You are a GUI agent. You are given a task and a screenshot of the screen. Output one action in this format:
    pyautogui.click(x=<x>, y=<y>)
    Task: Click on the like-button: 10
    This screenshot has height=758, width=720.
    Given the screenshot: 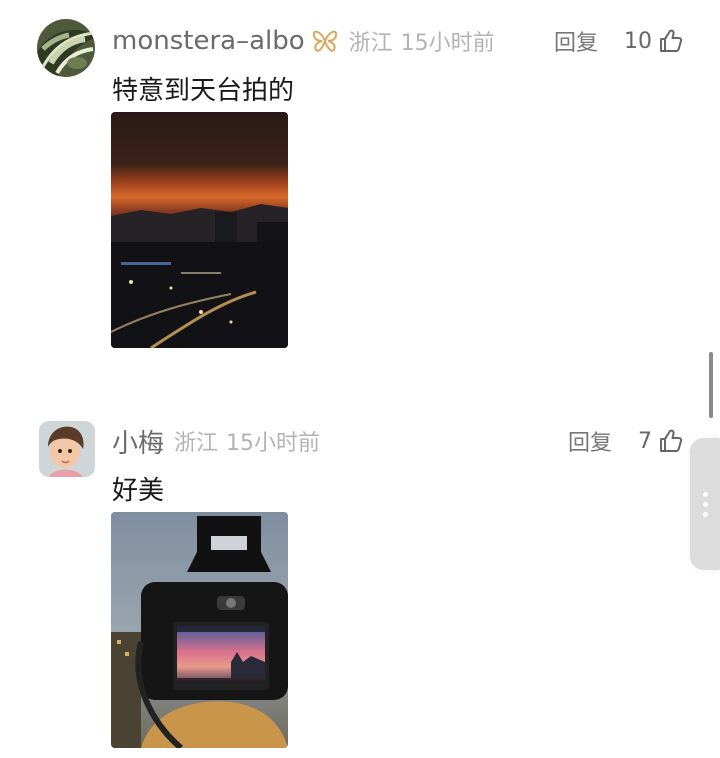 What is the action you would take?
    pyautogui.click(x=654, y=41)
    